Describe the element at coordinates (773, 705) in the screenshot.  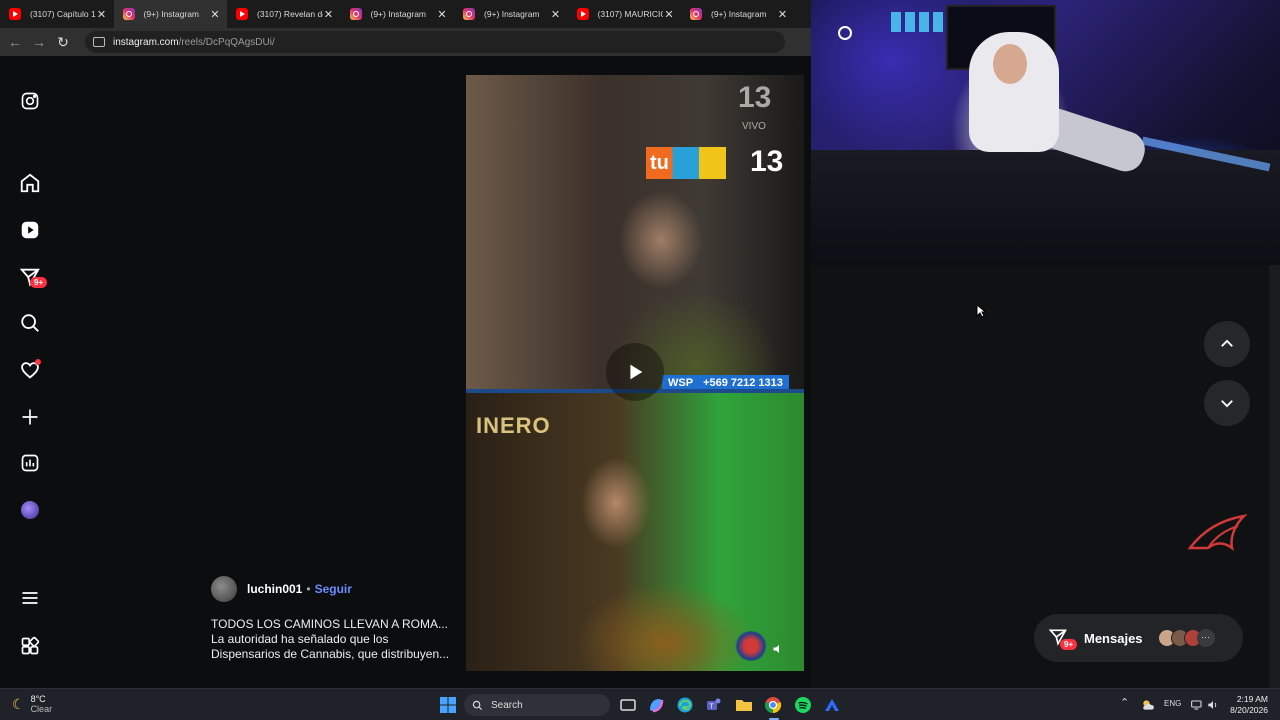
I see `chrome-icon` at that location.